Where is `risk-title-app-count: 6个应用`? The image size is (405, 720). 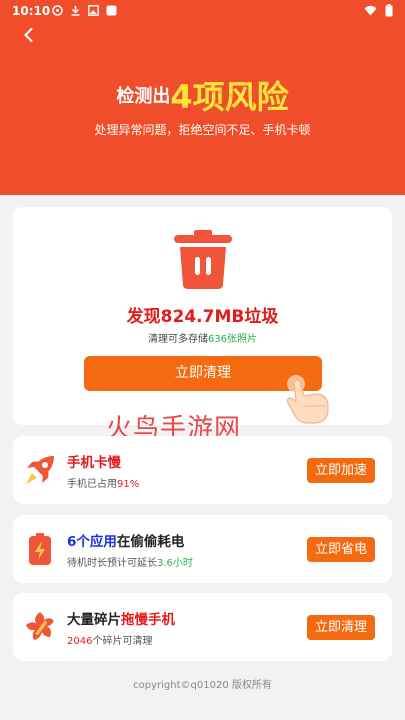
risk-title-app-count: 6个应用 is located at coordinates (92, 542).